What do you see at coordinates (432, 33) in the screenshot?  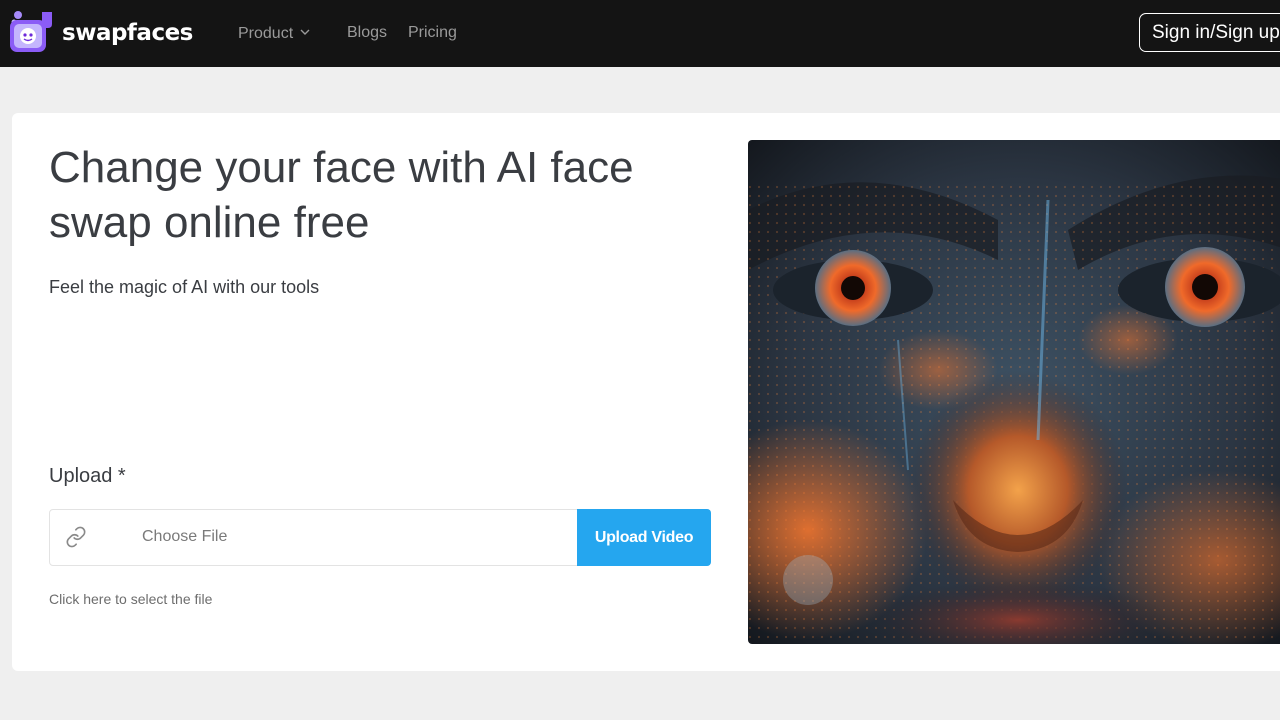 I see `nav-pricing: Pricing` at bounding box center [432, 33].